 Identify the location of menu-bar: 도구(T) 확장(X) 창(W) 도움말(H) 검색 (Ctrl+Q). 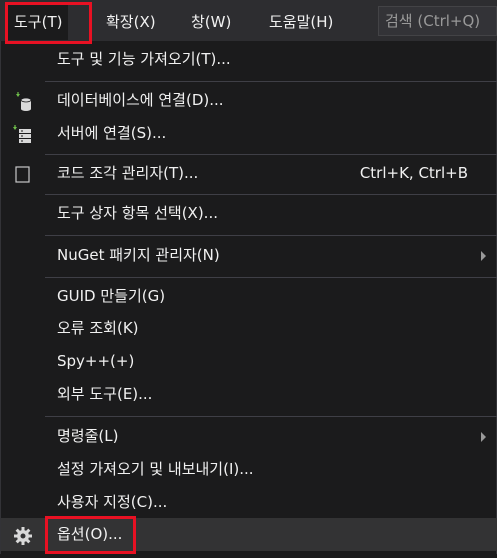
(248, 20).